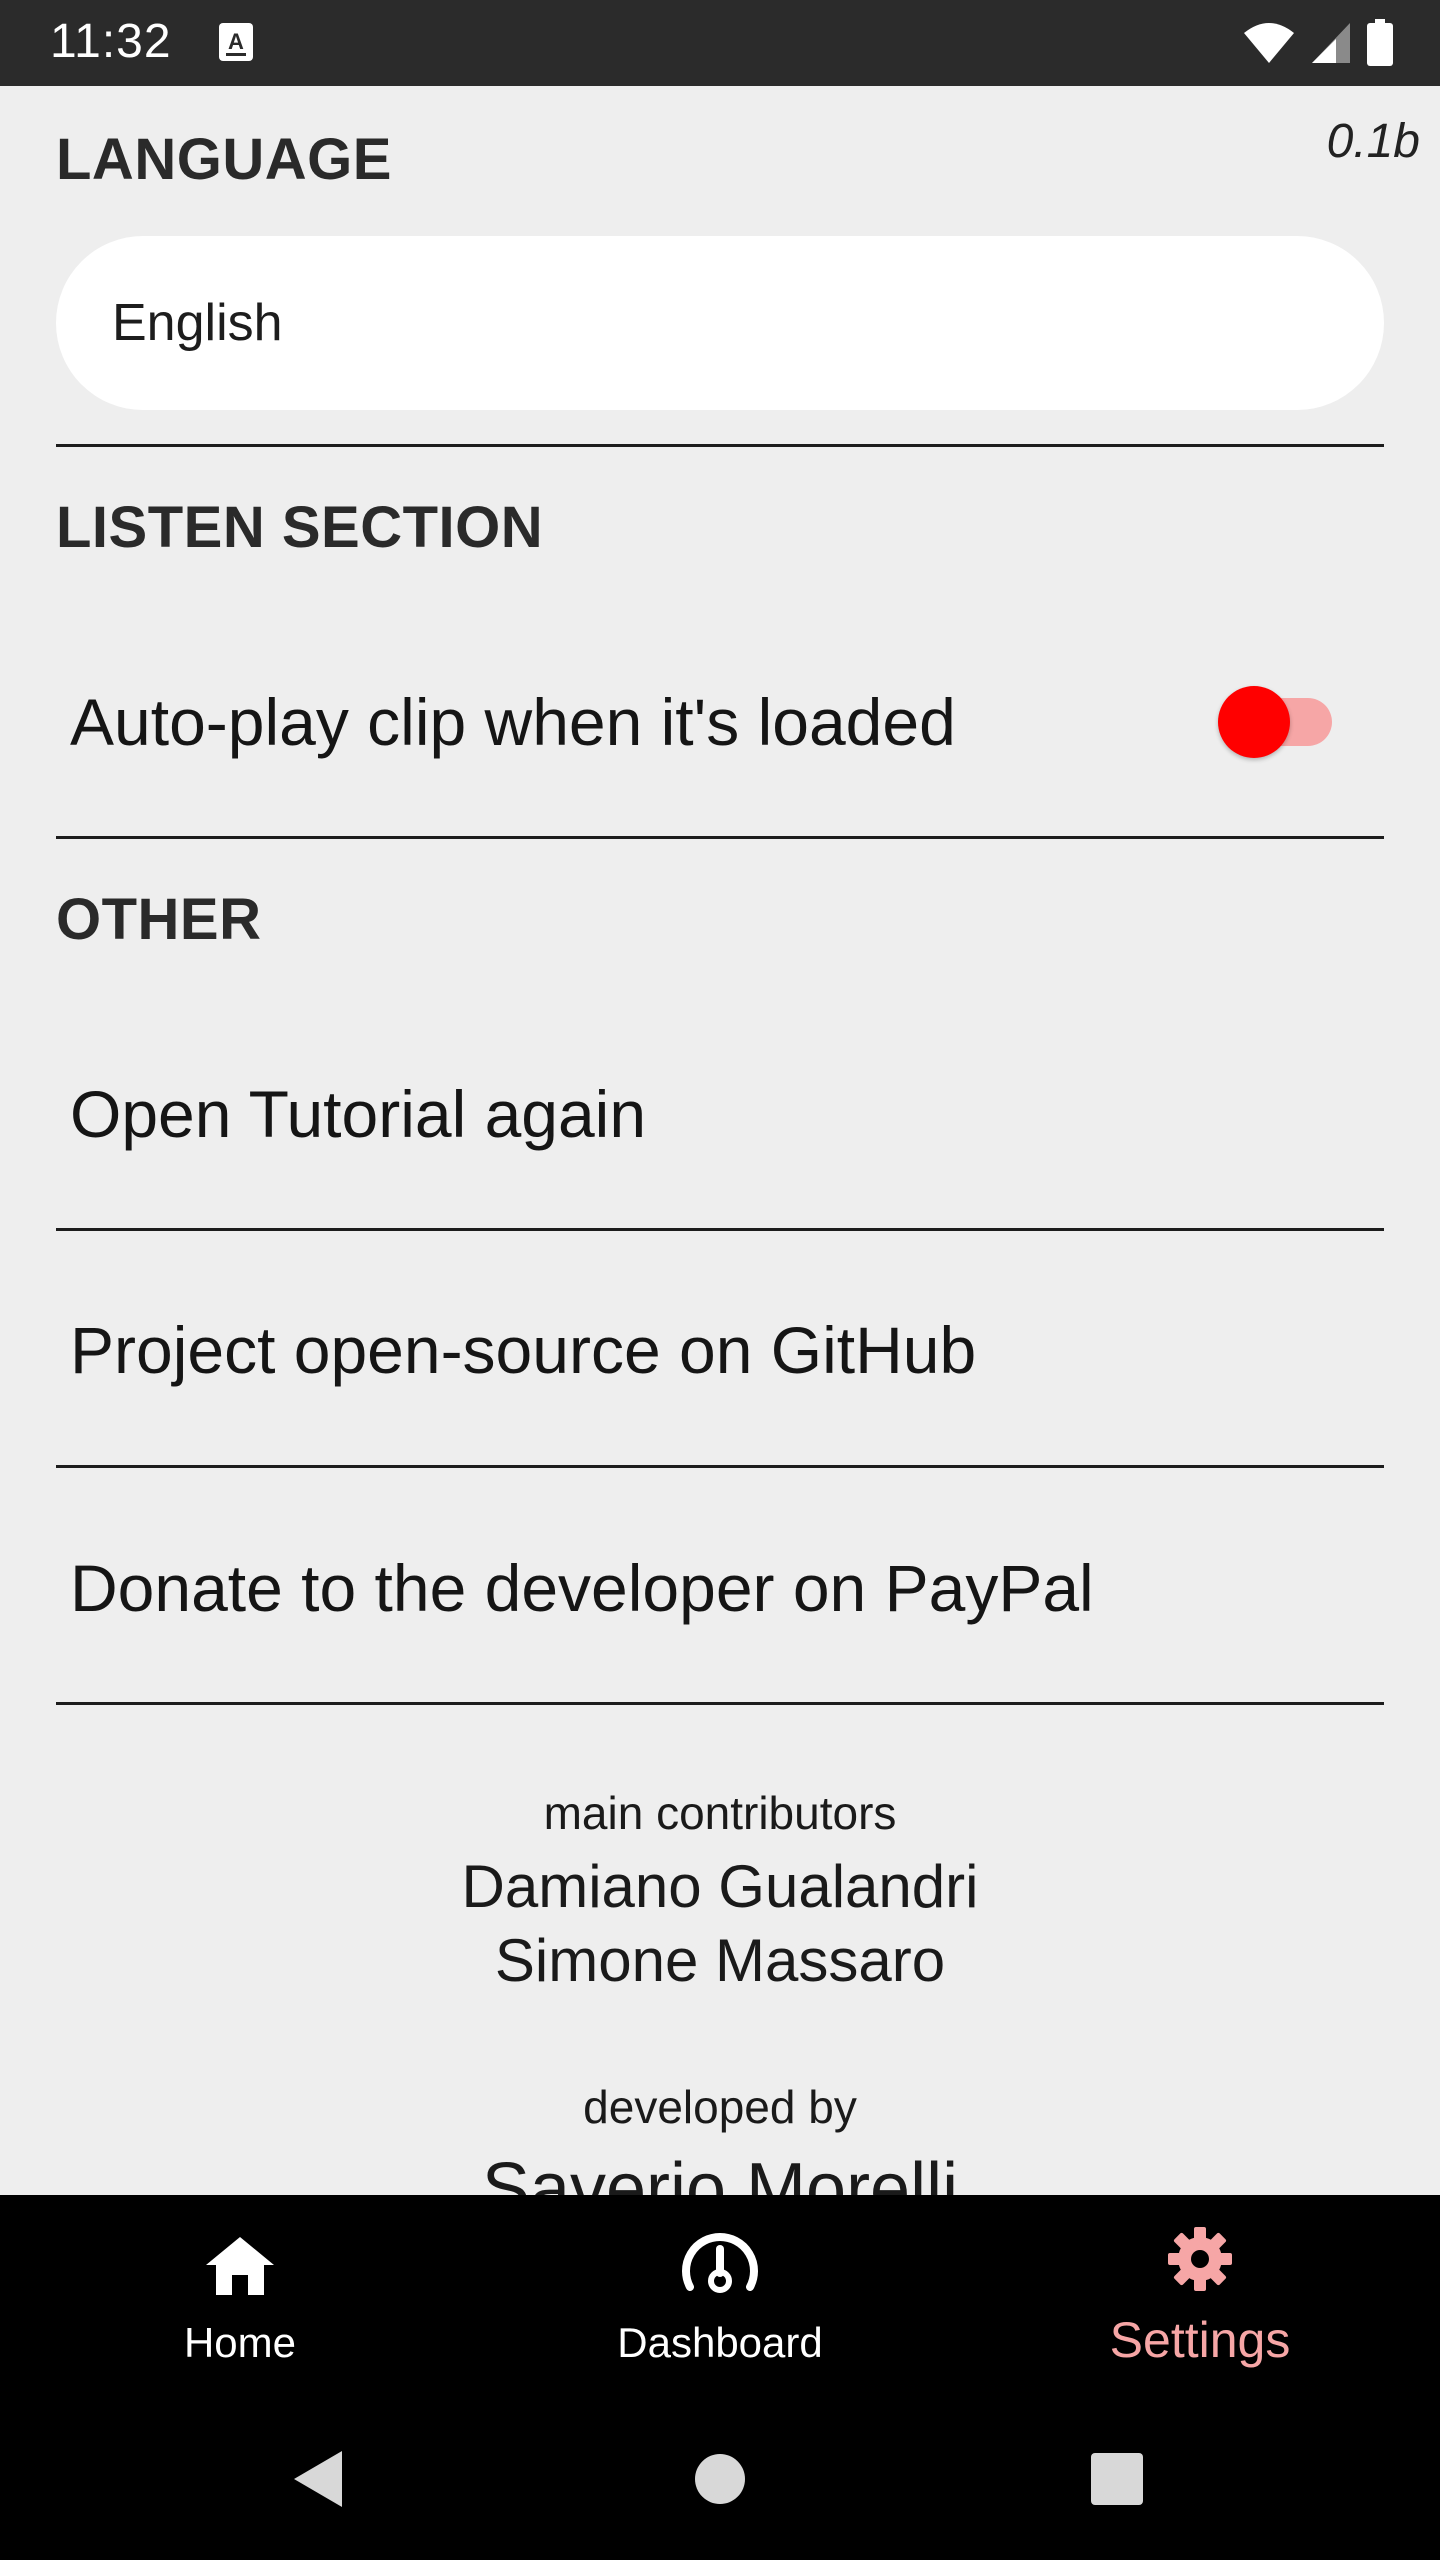  Describe the element at coordinates (240, 2342) in the screenshot. I see `nav-label-home: Home` at that location.